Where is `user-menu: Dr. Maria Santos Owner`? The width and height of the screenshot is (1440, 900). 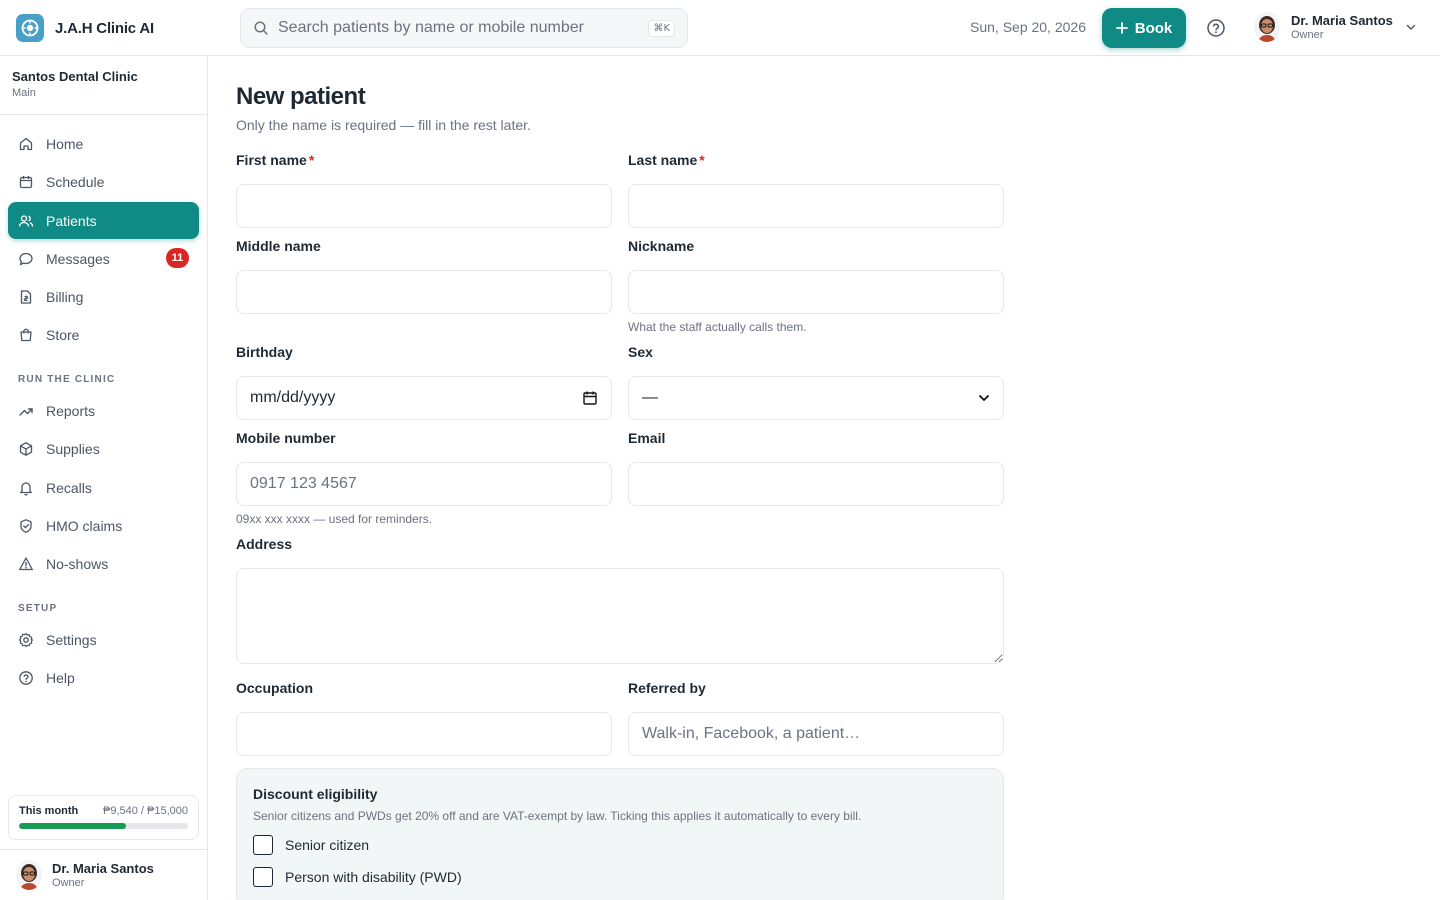
user-menu: Dr. Maria Santos Owner is located at coordinates (1335, 27).